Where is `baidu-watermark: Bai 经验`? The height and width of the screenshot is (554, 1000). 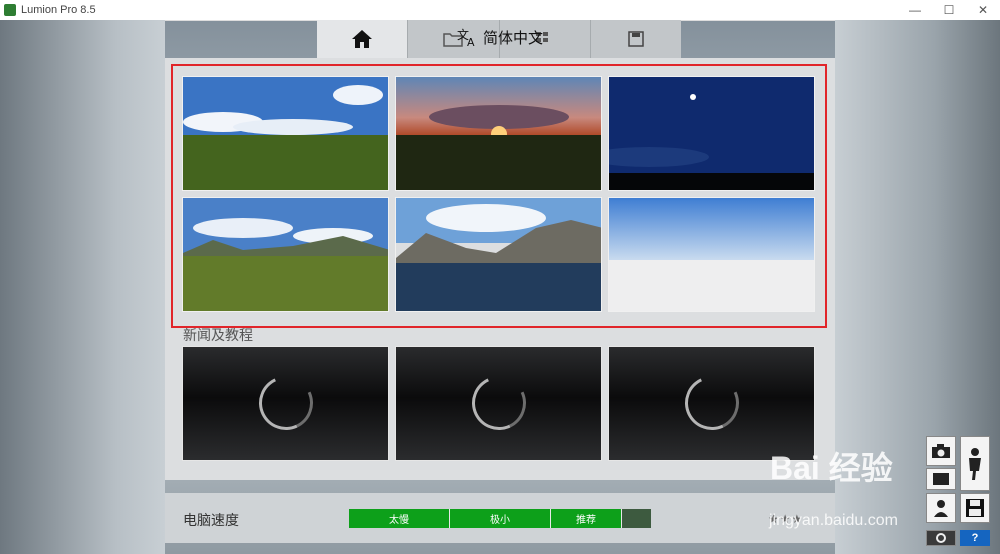 baidu-watermark: Bai 经验 is located at coordinates (831, 468).